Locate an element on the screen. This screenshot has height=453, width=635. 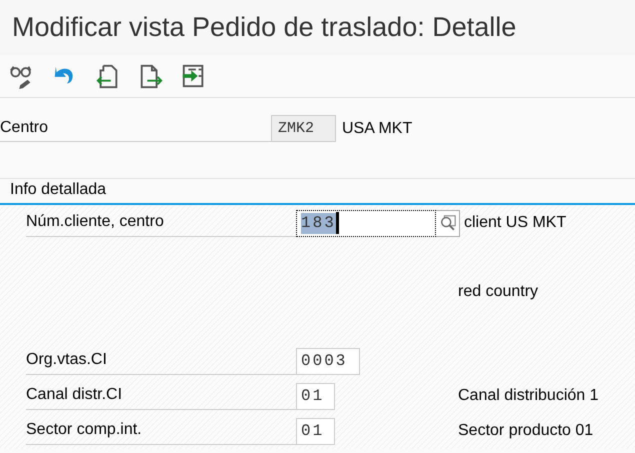
field-description: red country is located at coordinates (498, 292).